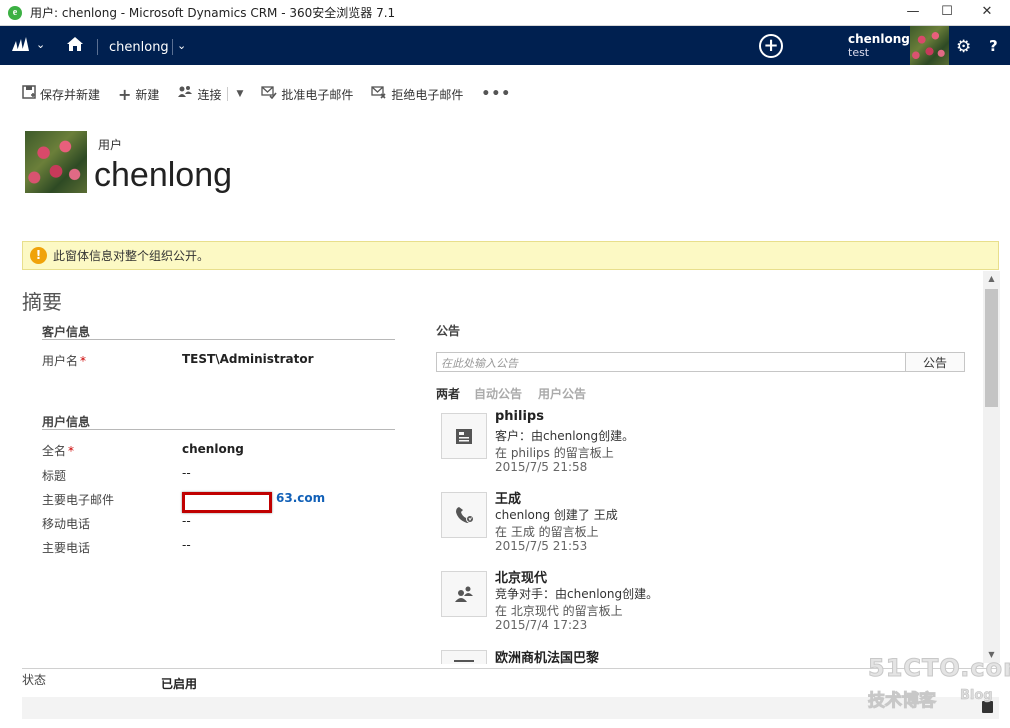  I want to click on post-title: philips, so click(519, 416).